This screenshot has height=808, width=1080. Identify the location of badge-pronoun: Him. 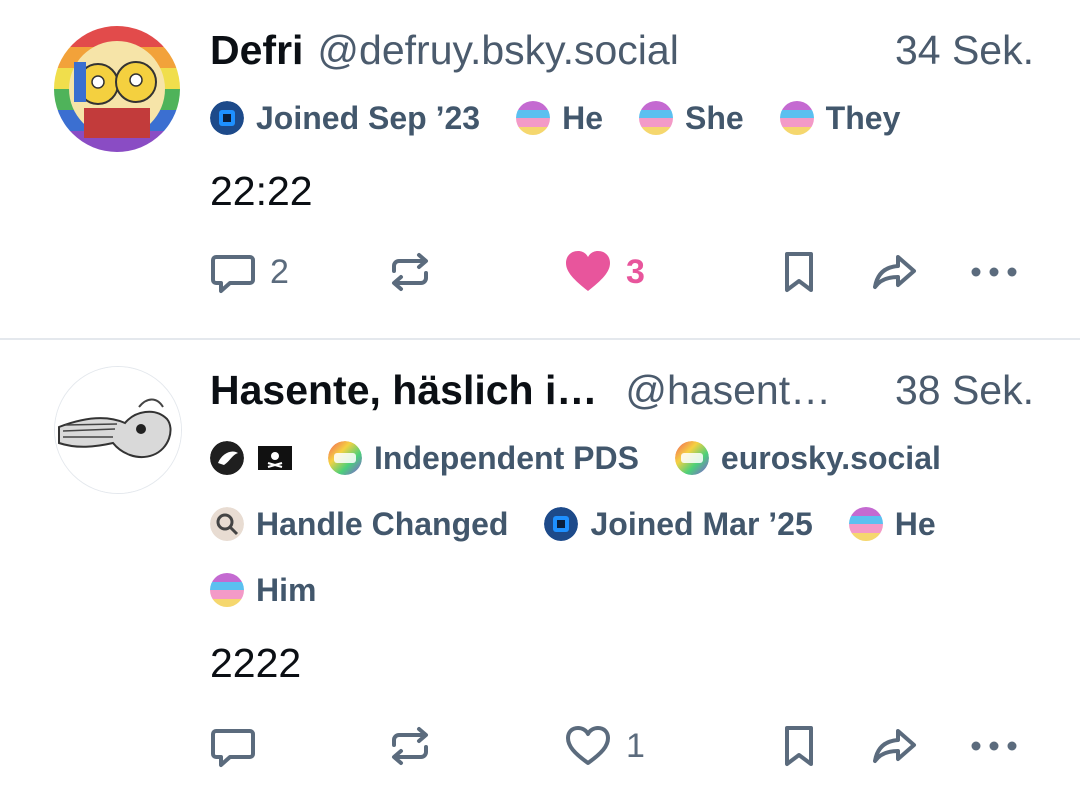
(263, 589).